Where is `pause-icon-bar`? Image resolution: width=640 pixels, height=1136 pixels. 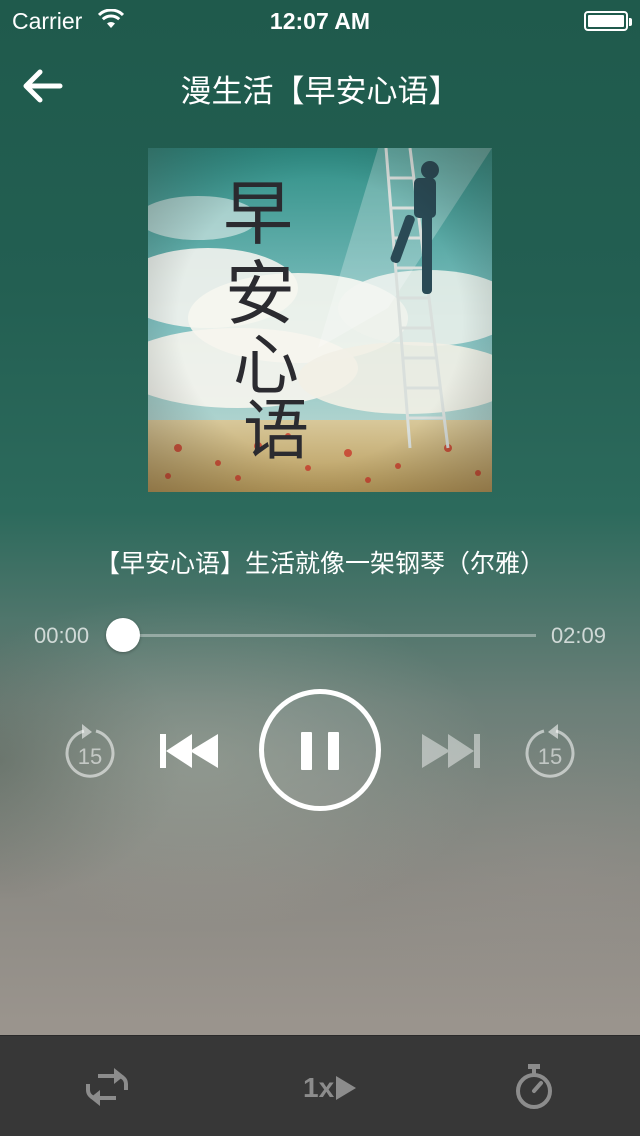
pause-icon-bar is located at coordinates (333, 751).